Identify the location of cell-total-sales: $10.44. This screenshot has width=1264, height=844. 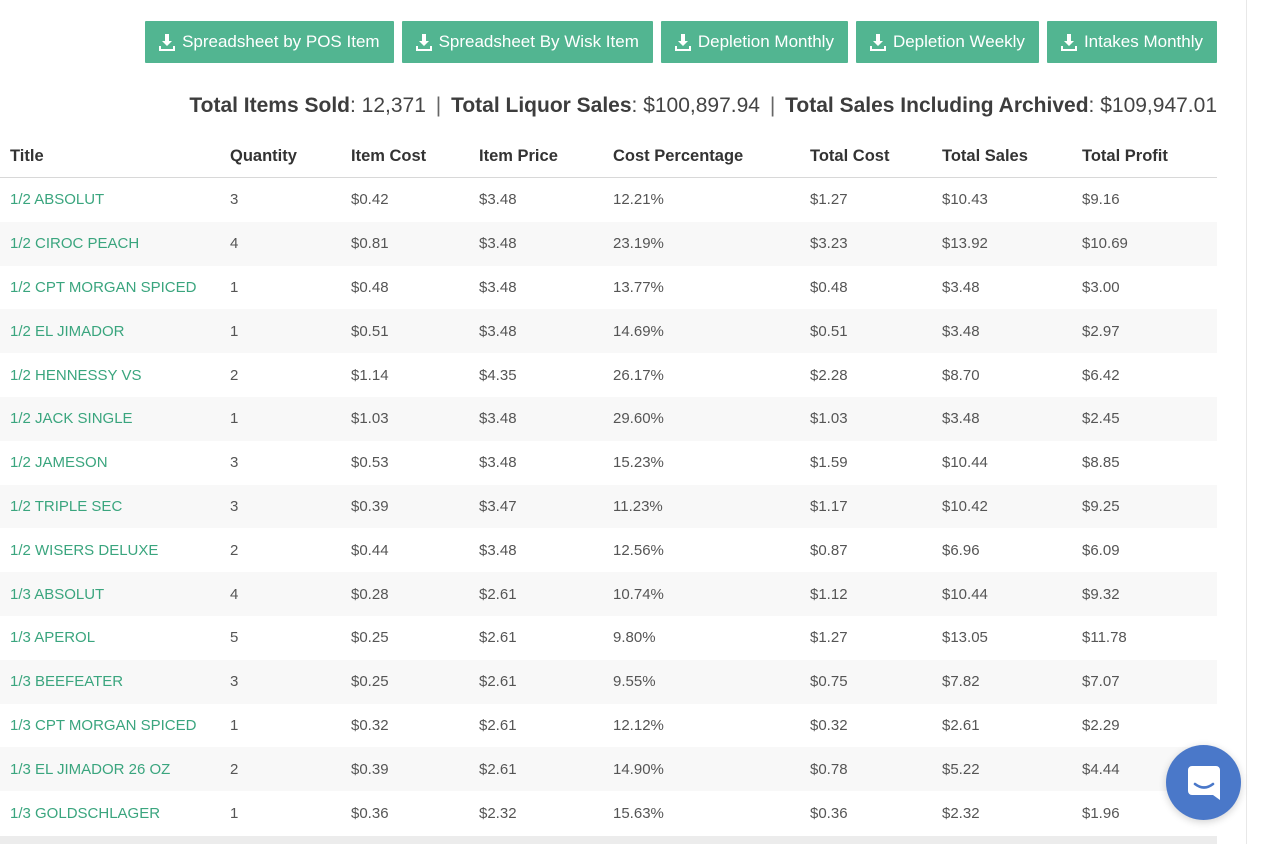
(1002, 594).